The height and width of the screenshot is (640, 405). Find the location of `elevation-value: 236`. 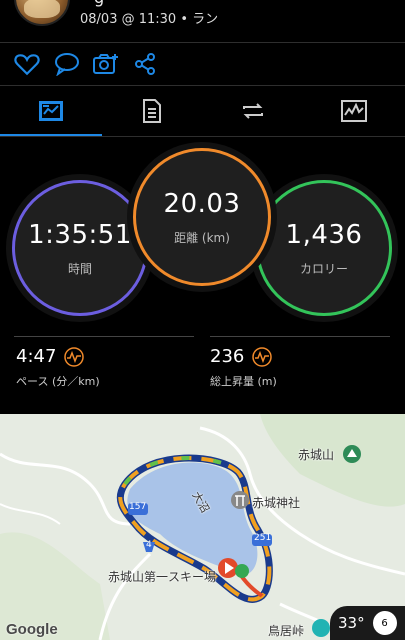

elevation-value: 236 is located at coordinates (227, 356).